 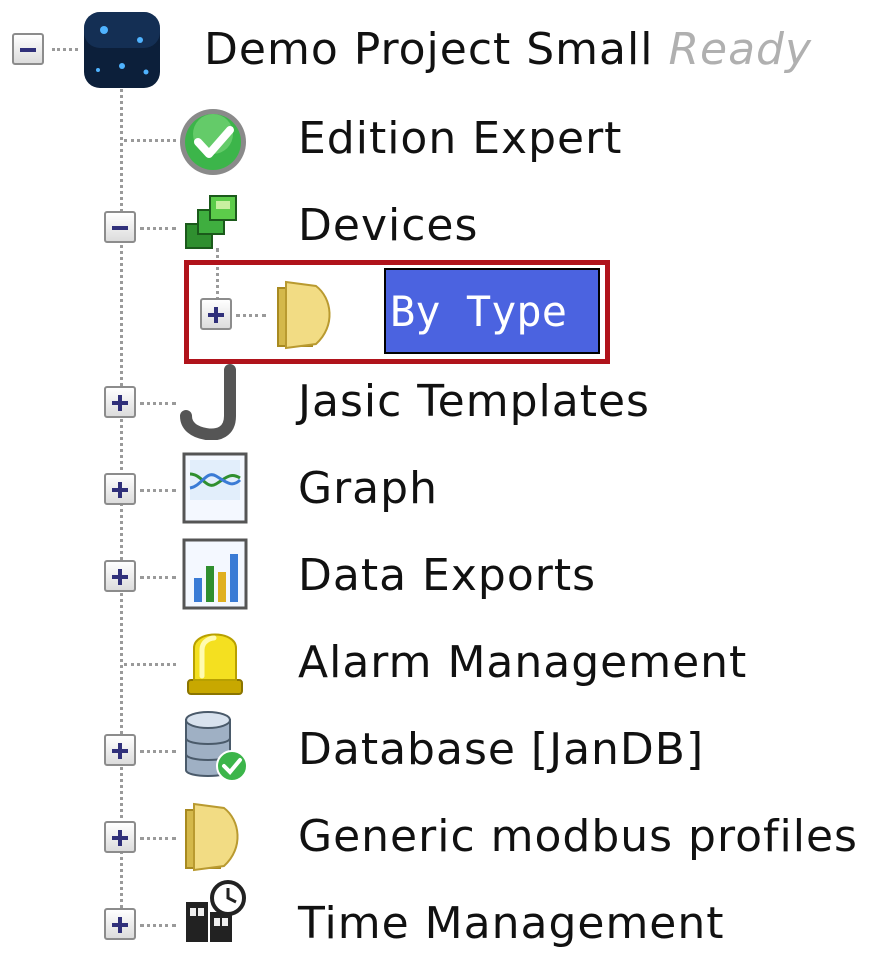 I want to click on tree-item-edition-expert: Edition Expert, so click(x=460, y=139).